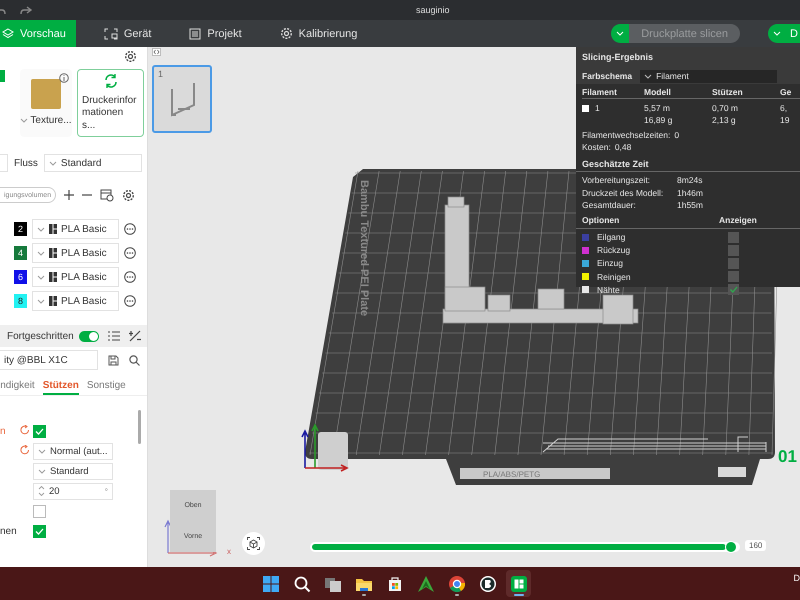 The image size is (800, 600). What do you see at coordinates (191, 538) in the screenshot?
I see `view-axes-drawing` at bounding box center [191, 538].